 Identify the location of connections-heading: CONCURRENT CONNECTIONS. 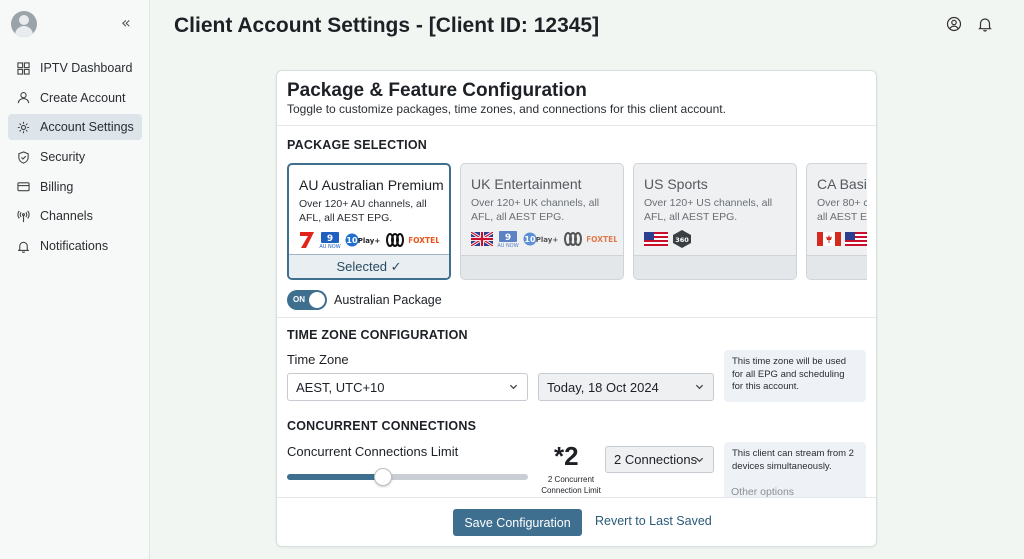
(382, 426).